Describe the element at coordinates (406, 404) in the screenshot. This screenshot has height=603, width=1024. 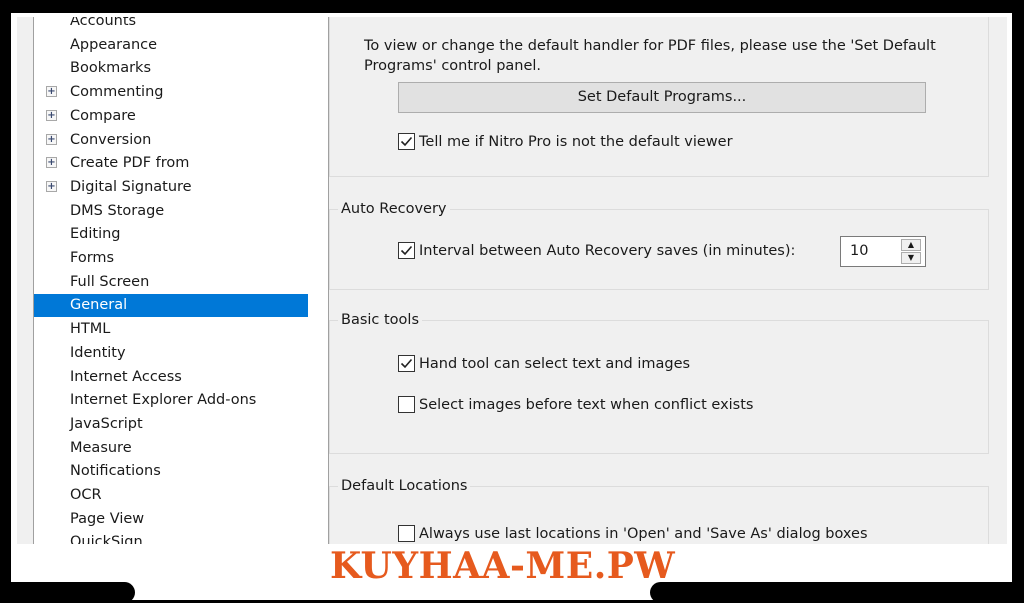
I see `checkbox-select-images-first` at that location.